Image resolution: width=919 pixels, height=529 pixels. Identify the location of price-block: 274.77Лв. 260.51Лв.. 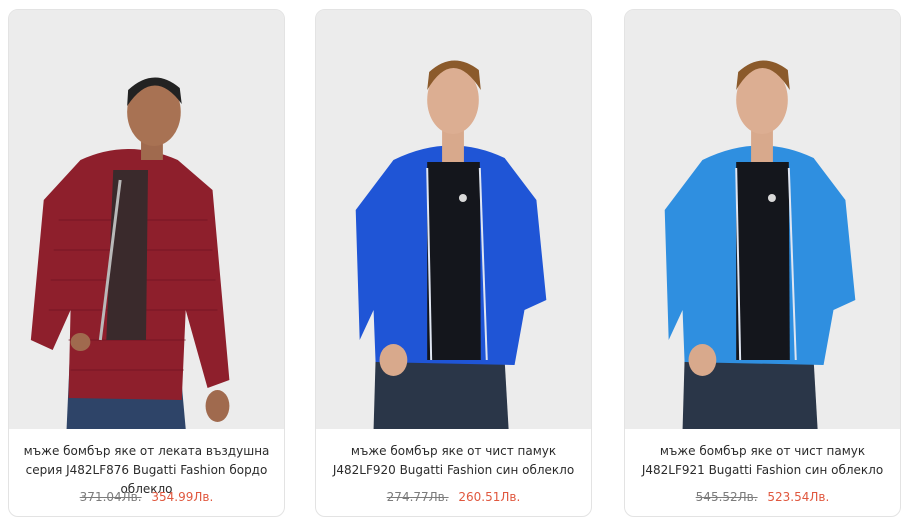
(453, 497).